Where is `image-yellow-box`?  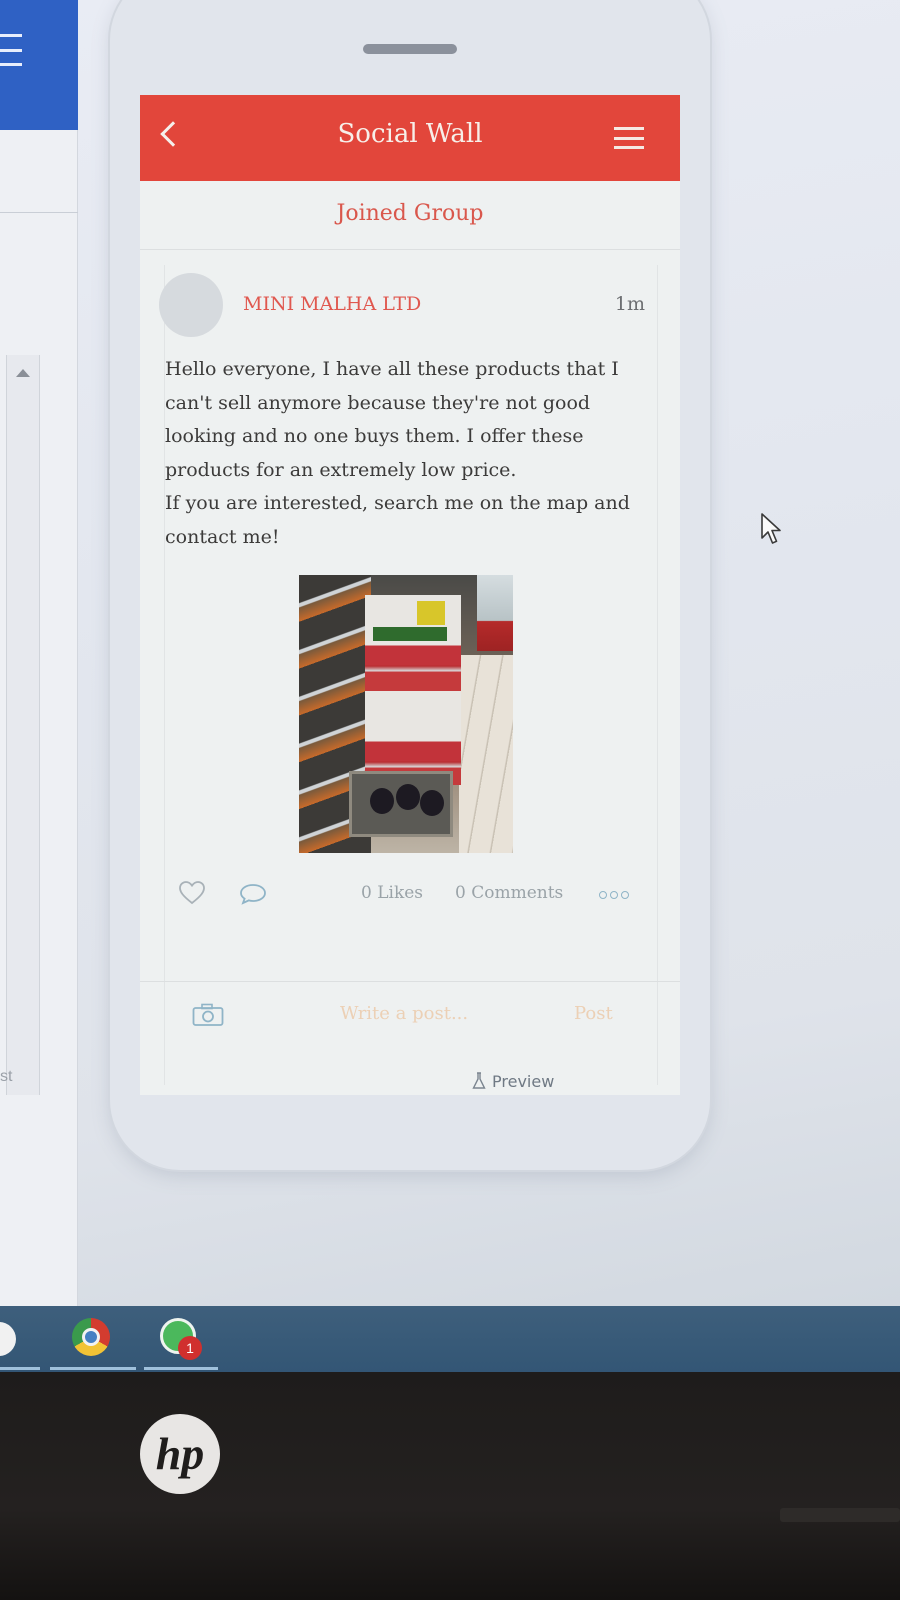 image-yellow-box is located at coordinates (431, 613).